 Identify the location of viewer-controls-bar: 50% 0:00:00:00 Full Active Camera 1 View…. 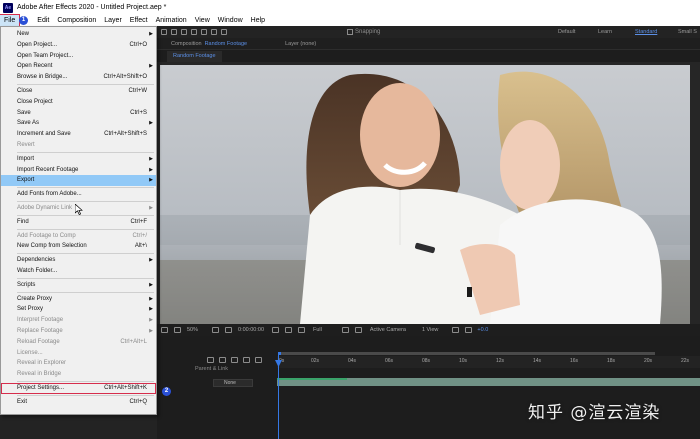
(428, 330).